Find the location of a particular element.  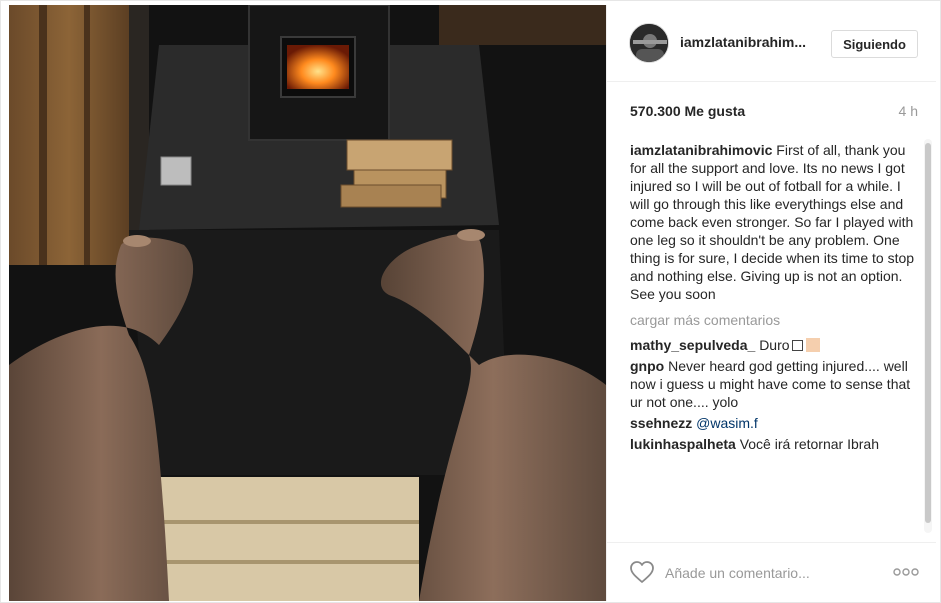

load-more-comments-link: cargar más comentarios is located at coordinates (774, 320).